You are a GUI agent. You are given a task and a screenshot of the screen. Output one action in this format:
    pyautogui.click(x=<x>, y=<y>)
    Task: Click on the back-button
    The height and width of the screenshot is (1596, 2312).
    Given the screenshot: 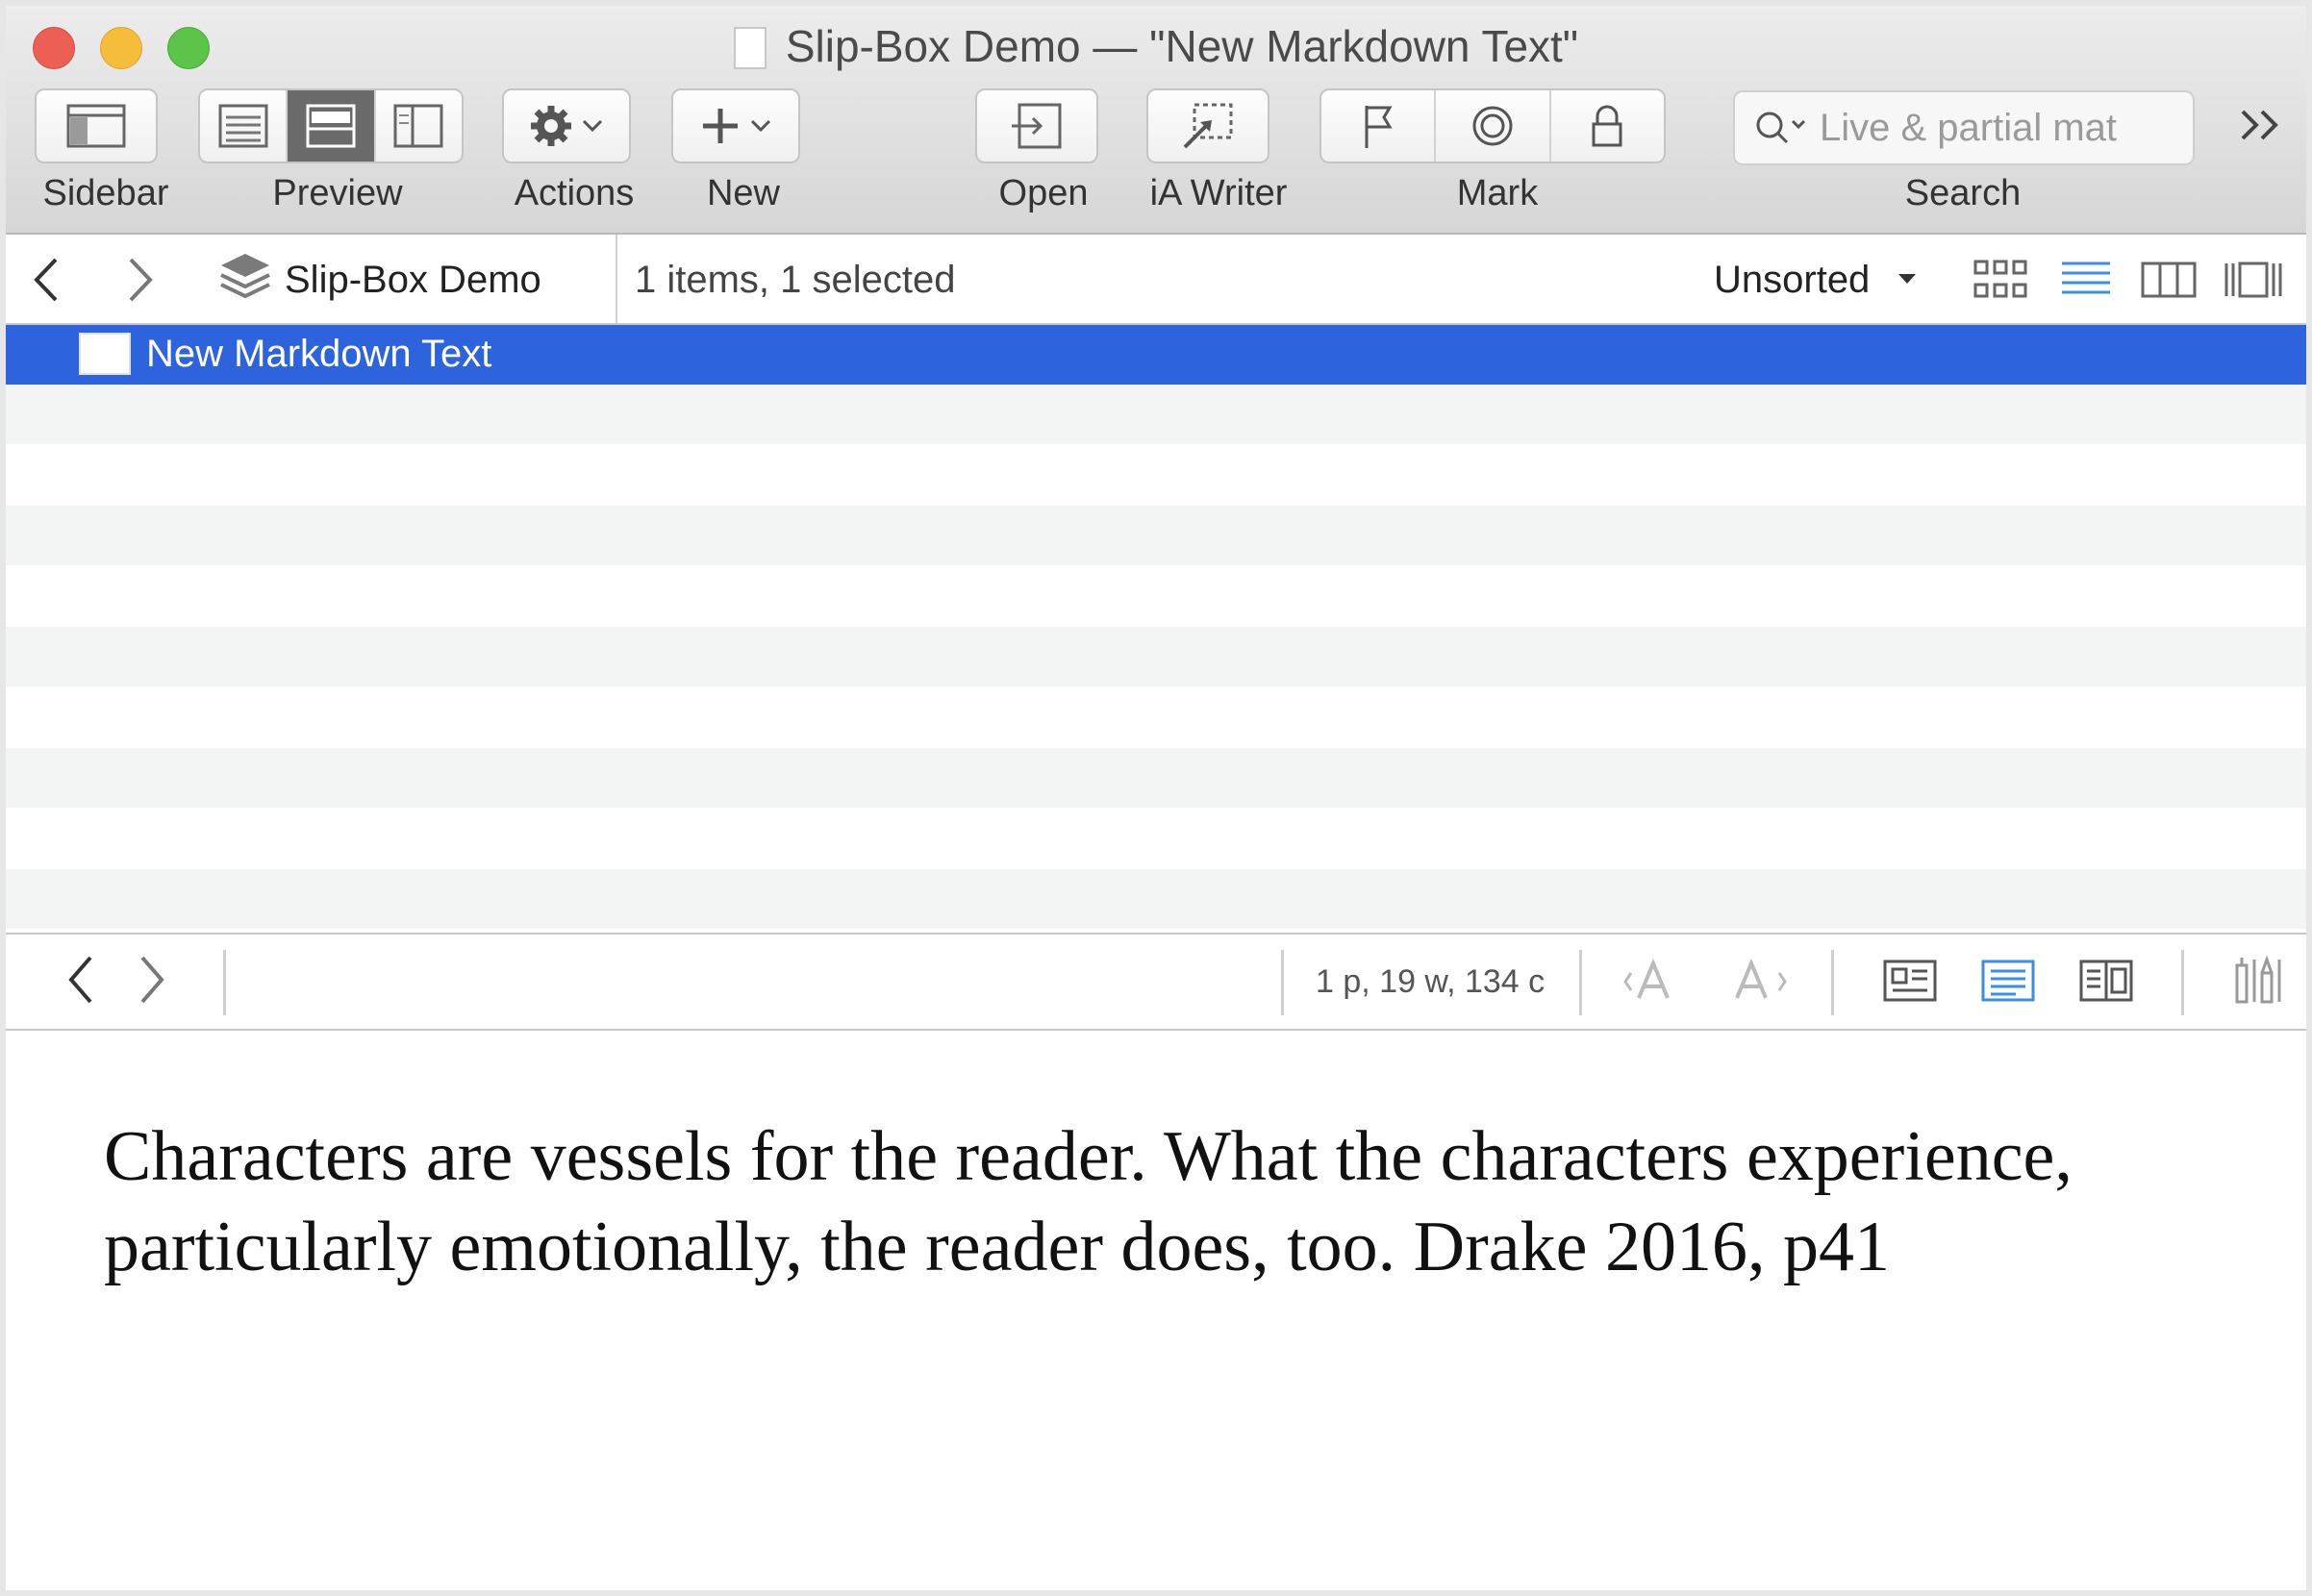 What is the action you would take?
    pyautogui.click(x=46, y=282)
    